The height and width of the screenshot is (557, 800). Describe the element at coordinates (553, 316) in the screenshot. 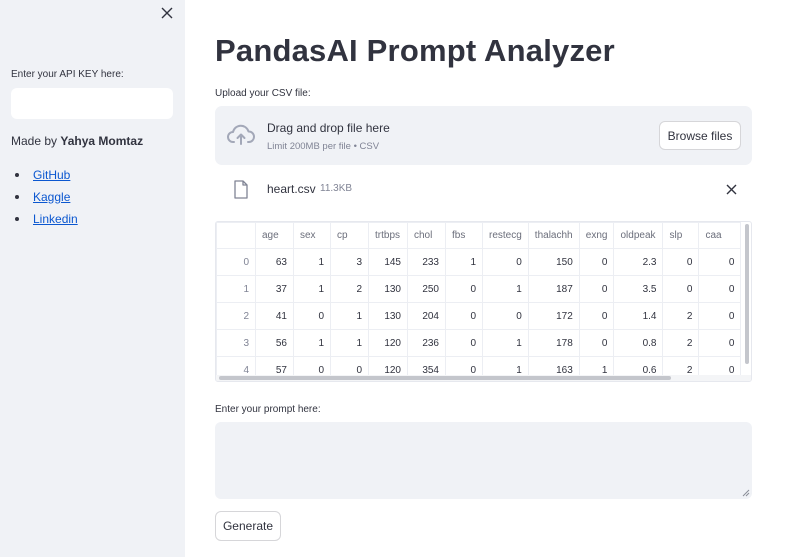

I see `table-cell: 172` at that location.